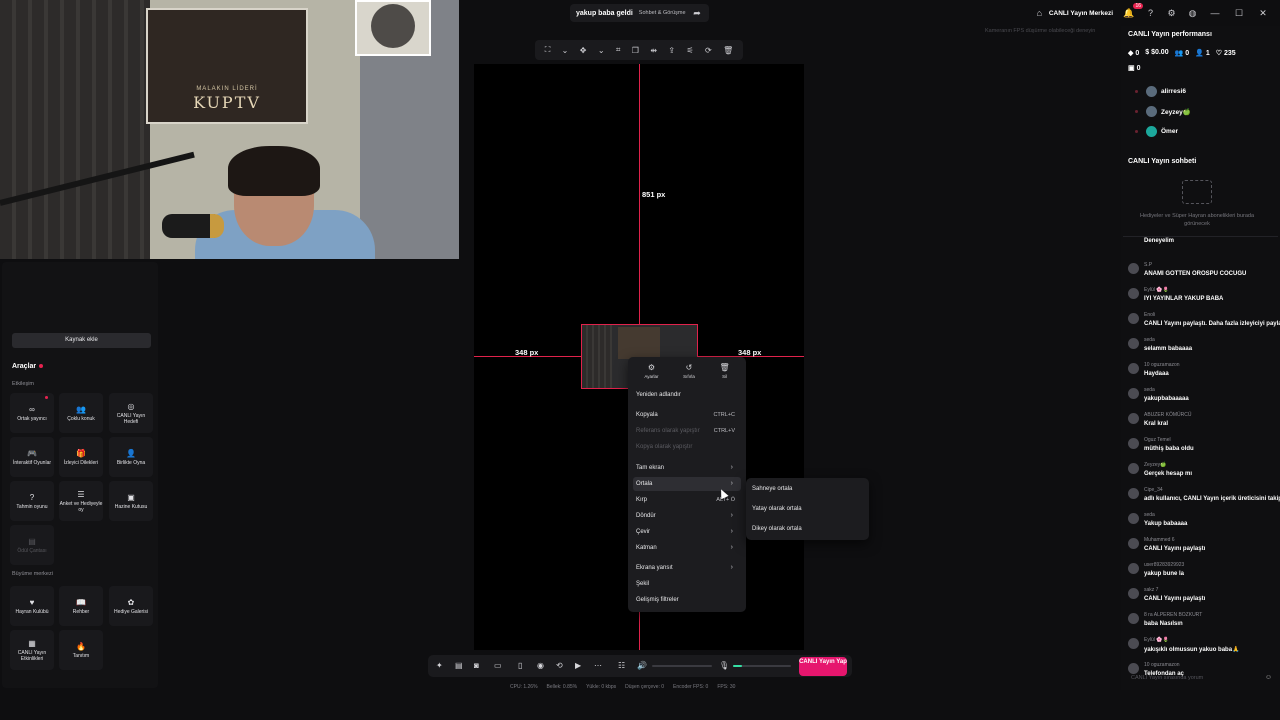  What do you see at coordinates (81, 650) in the screenshot?
I see `tool-promotion: 🔥 Tanıtım` at bounding box center [81, 650].